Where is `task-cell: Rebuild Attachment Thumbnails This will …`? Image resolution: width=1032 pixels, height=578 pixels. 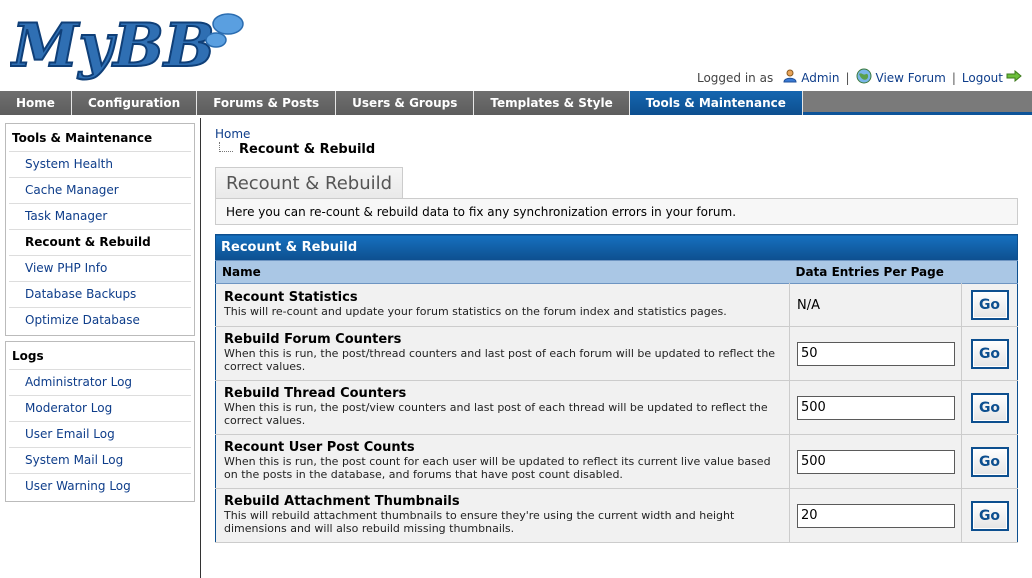 task-cell: Rebuild Attachment Thumbnails This will … is located at coordinates (502, 515).